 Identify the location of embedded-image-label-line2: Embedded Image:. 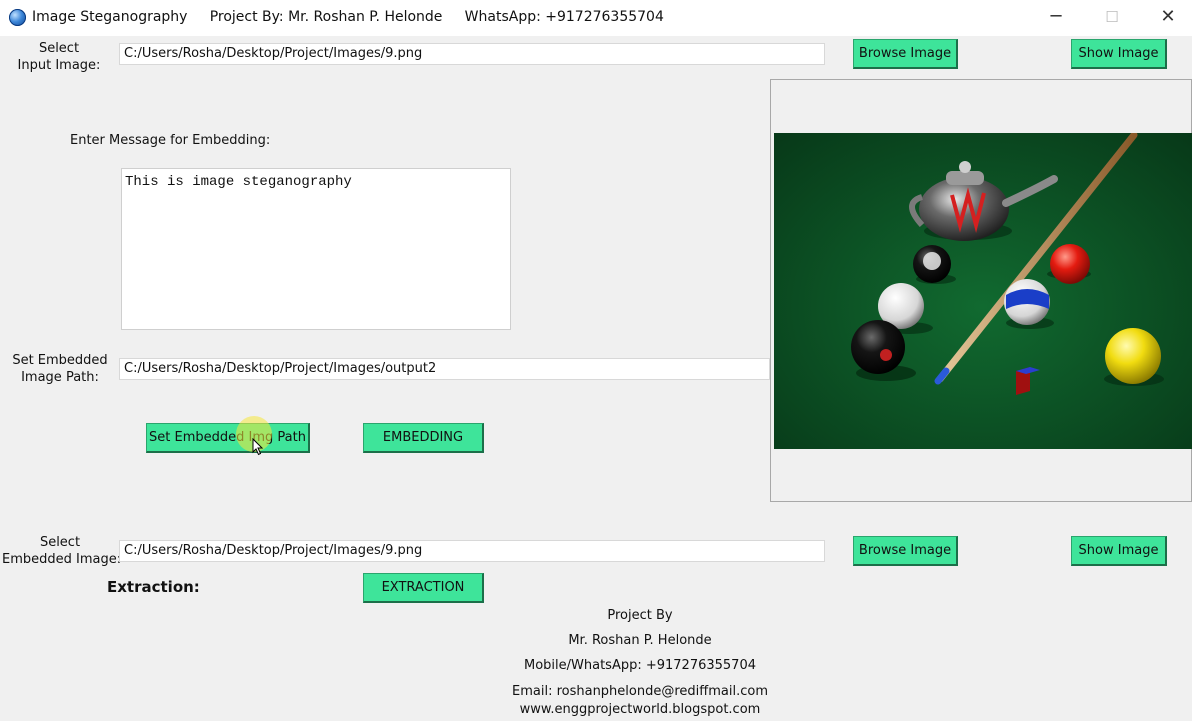
(62, 559).